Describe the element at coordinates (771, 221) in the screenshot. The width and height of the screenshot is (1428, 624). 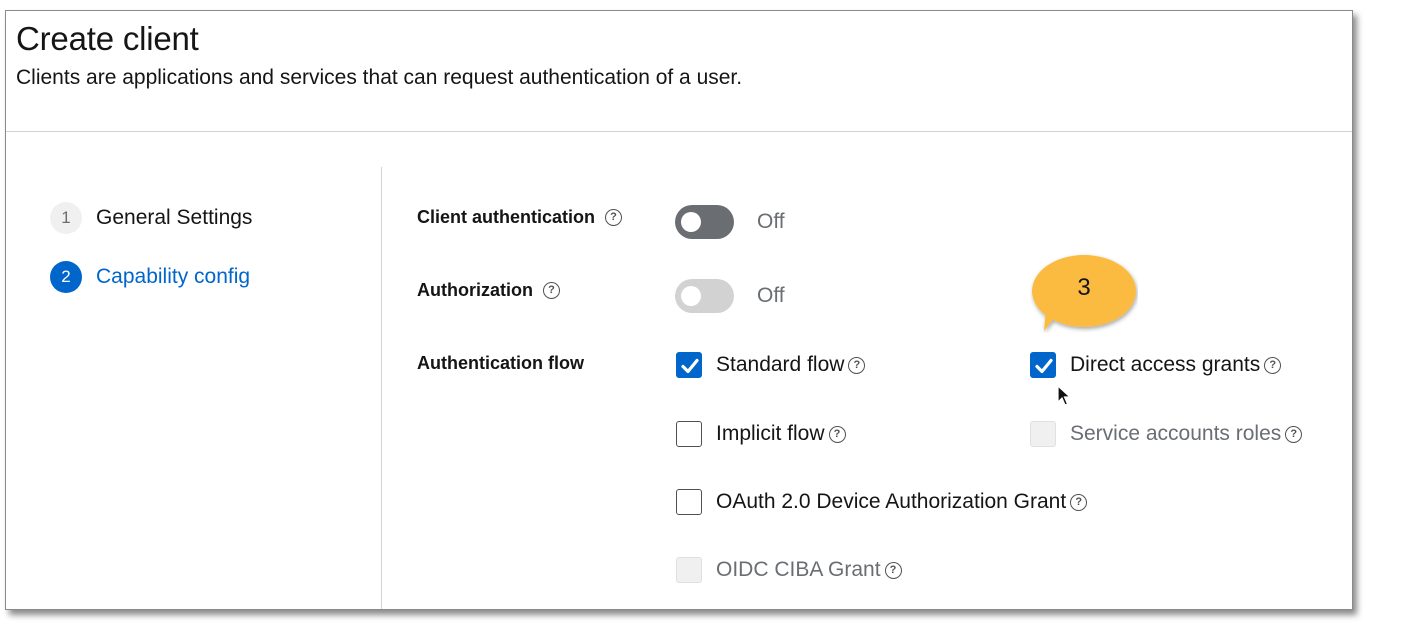
I see `client-authentication-state: Off` at that location.